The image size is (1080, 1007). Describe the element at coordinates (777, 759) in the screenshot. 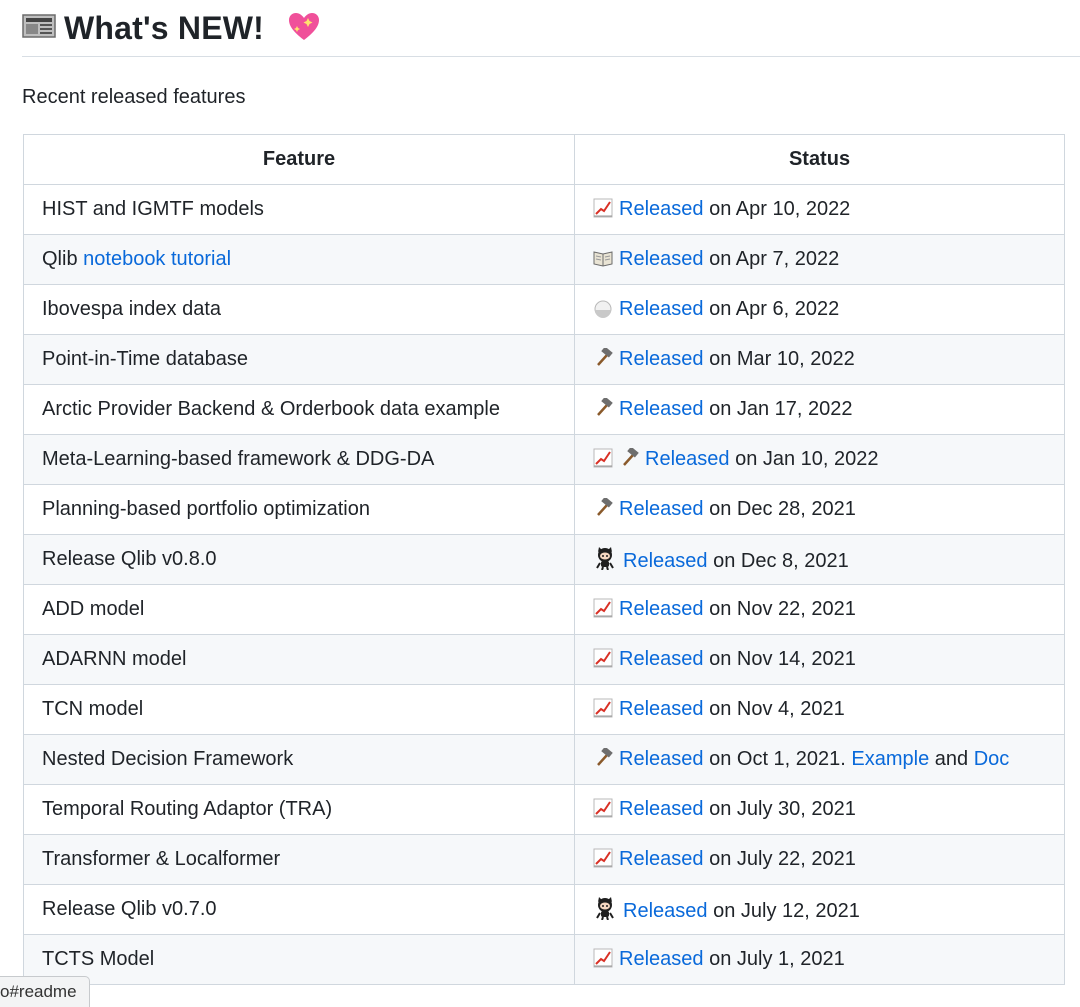

I see `release-date: on Oct 1, 2021.` at that location.